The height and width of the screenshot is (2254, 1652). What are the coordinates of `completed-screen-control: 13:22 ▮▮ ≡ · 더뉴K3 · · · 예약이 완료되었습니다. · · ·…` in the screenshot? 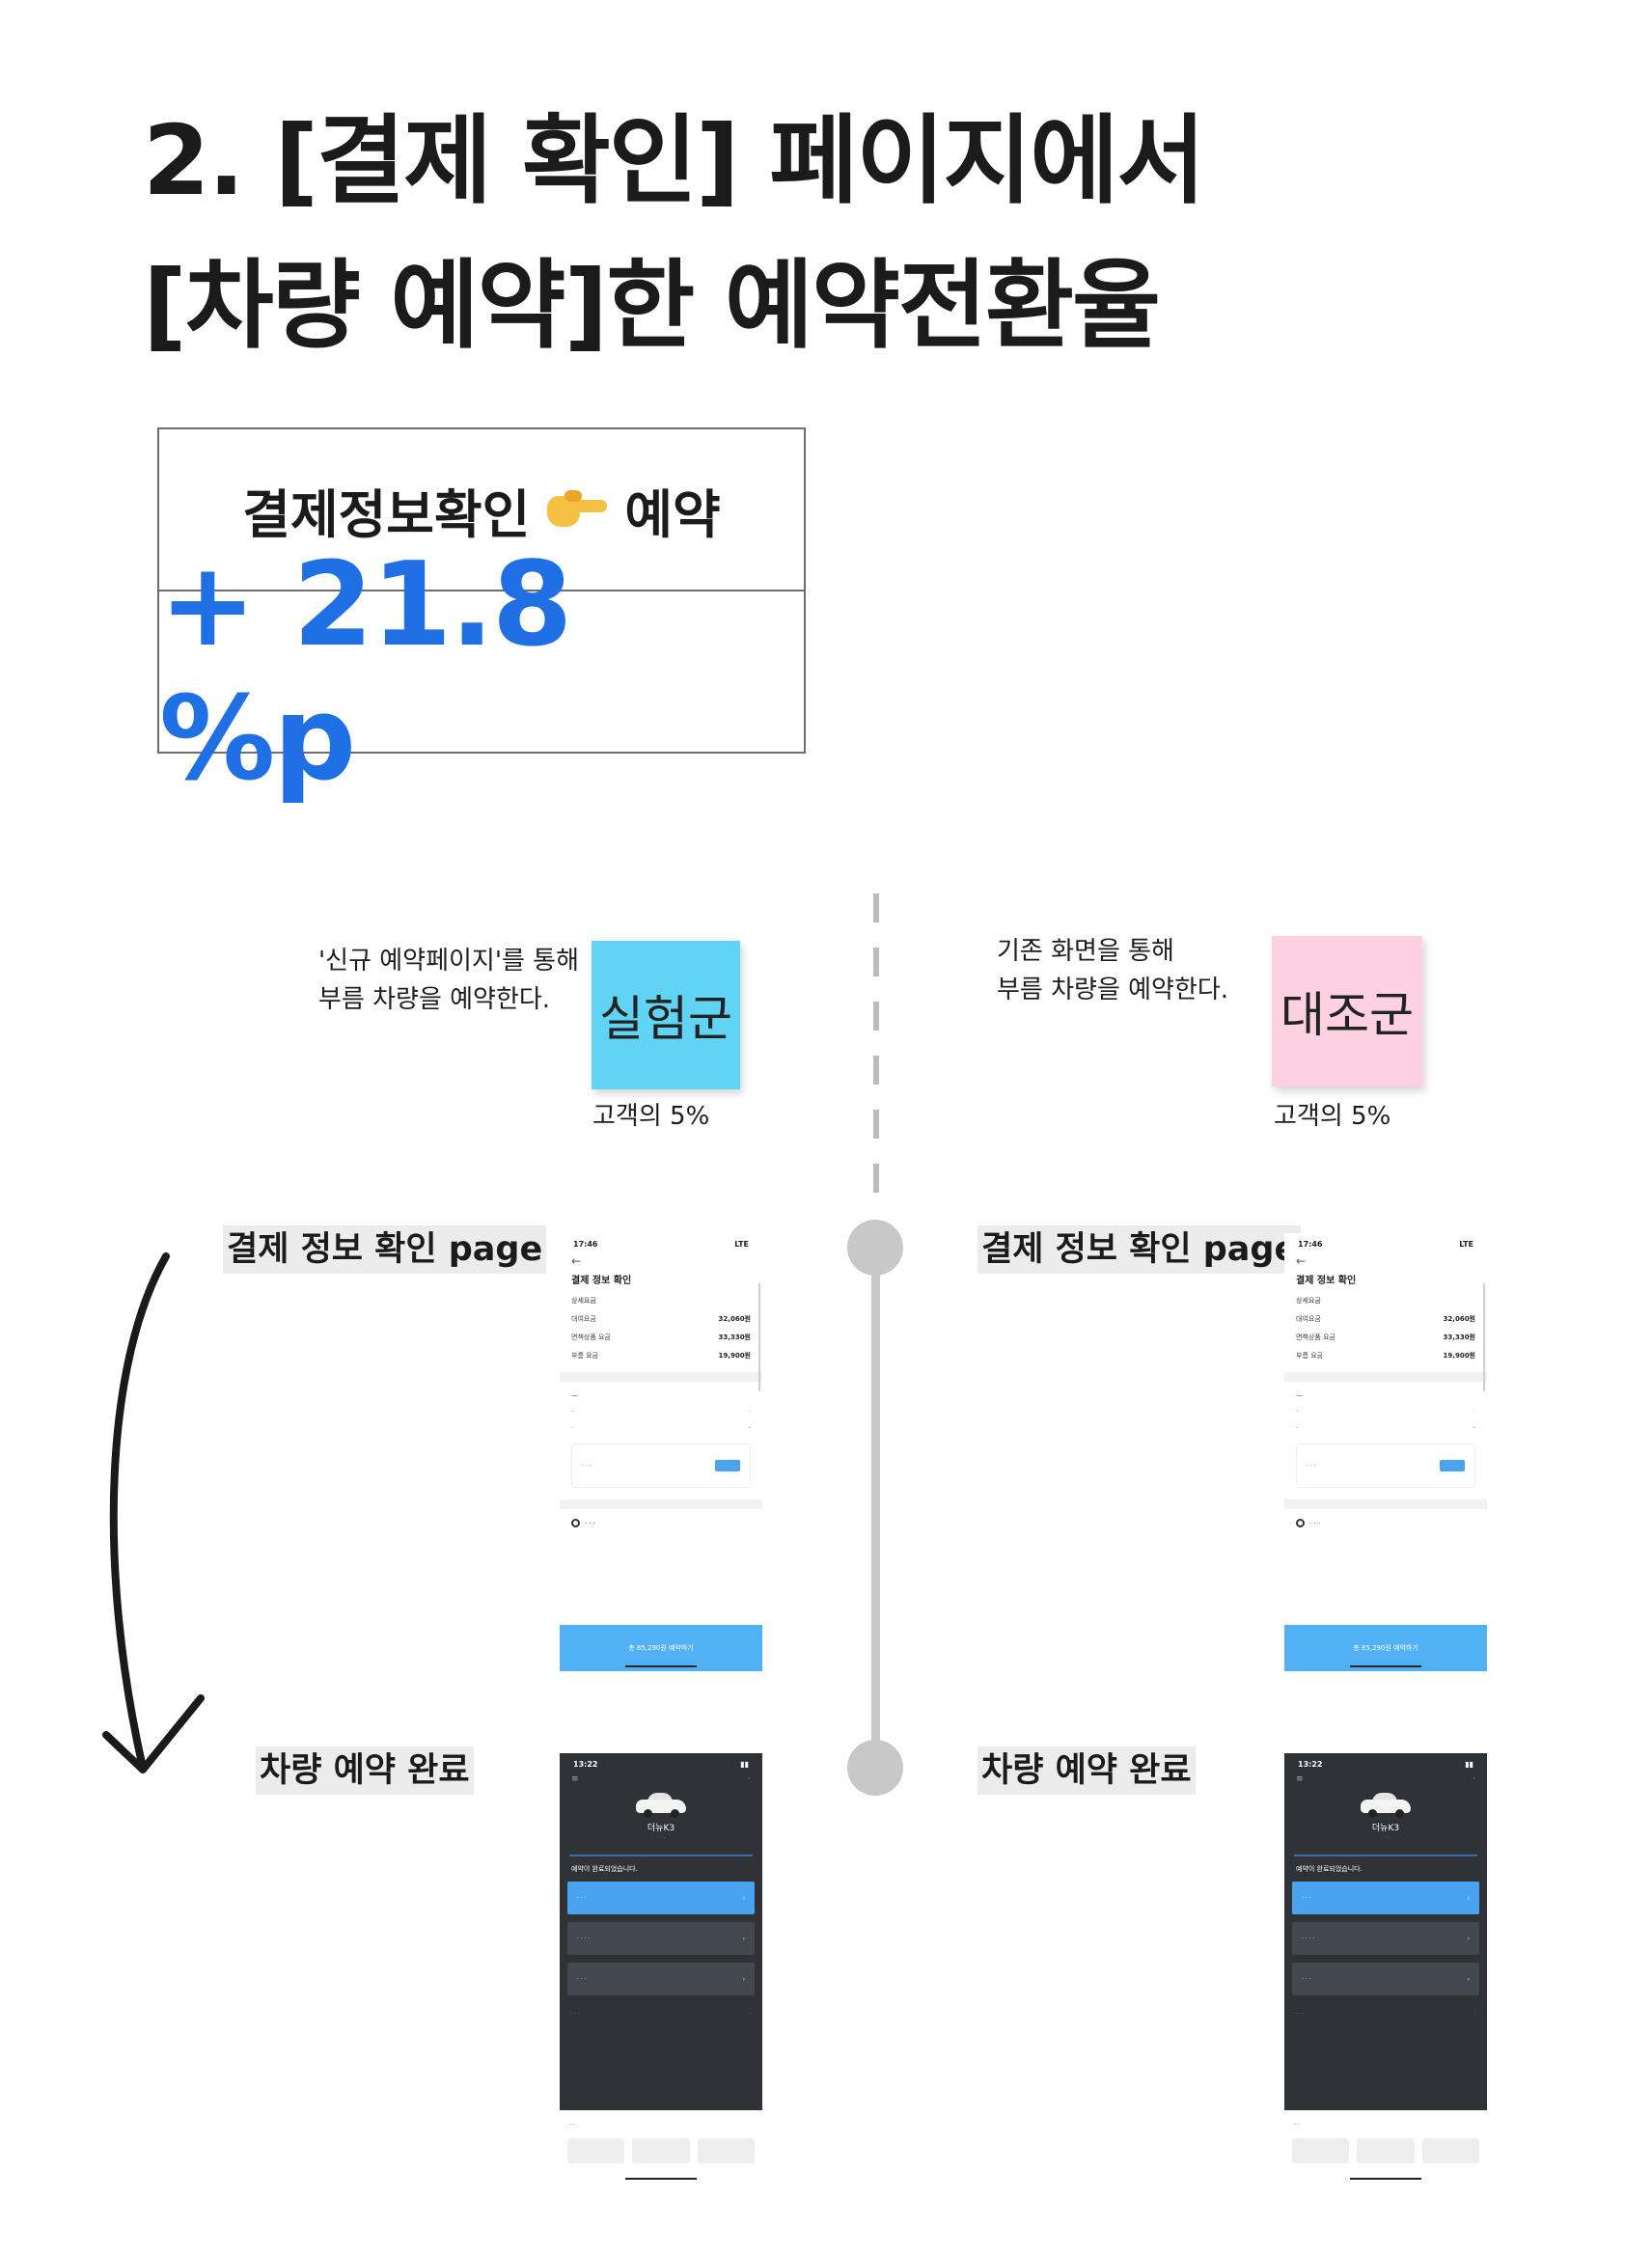 It's located at (1385, 1970).